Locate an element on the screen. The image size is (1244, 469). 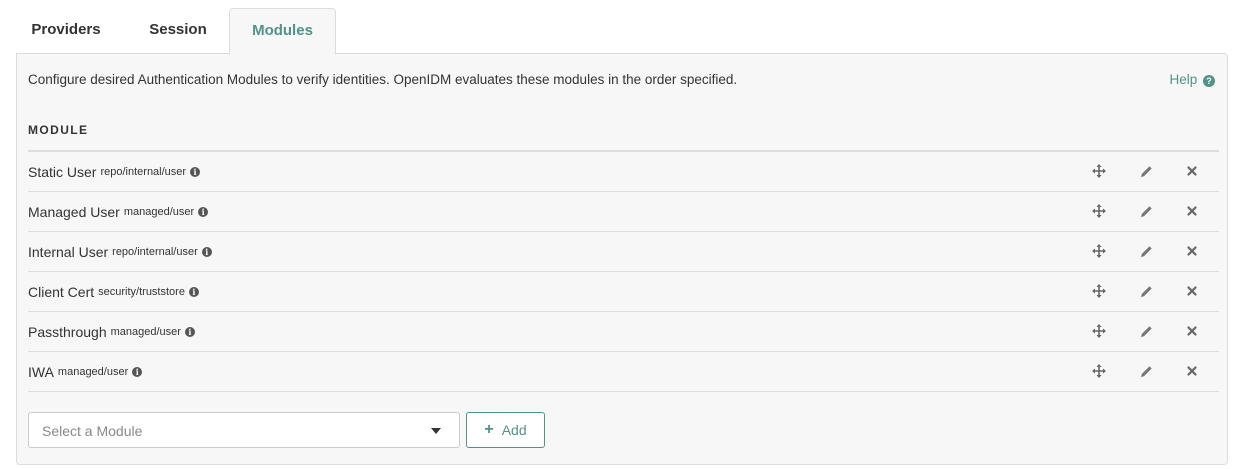
help-link: Help ? is located at coordinates (1192, 79).